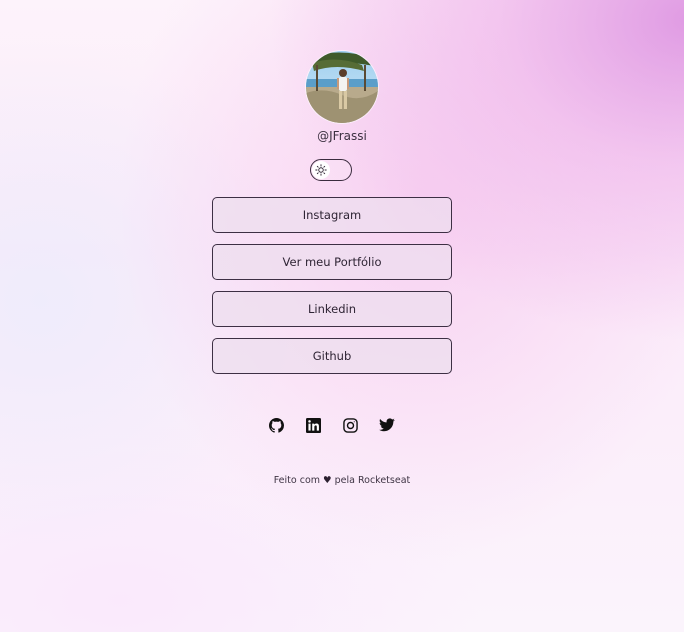 The width and height of the screenshot is (684, 632). Describe the element at coordinates (342, 87) in the screenshot. I see `avatar` at that location.